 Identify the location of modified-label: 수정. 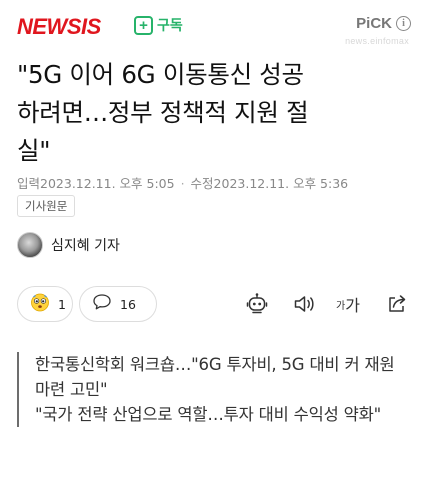
(202, 183).